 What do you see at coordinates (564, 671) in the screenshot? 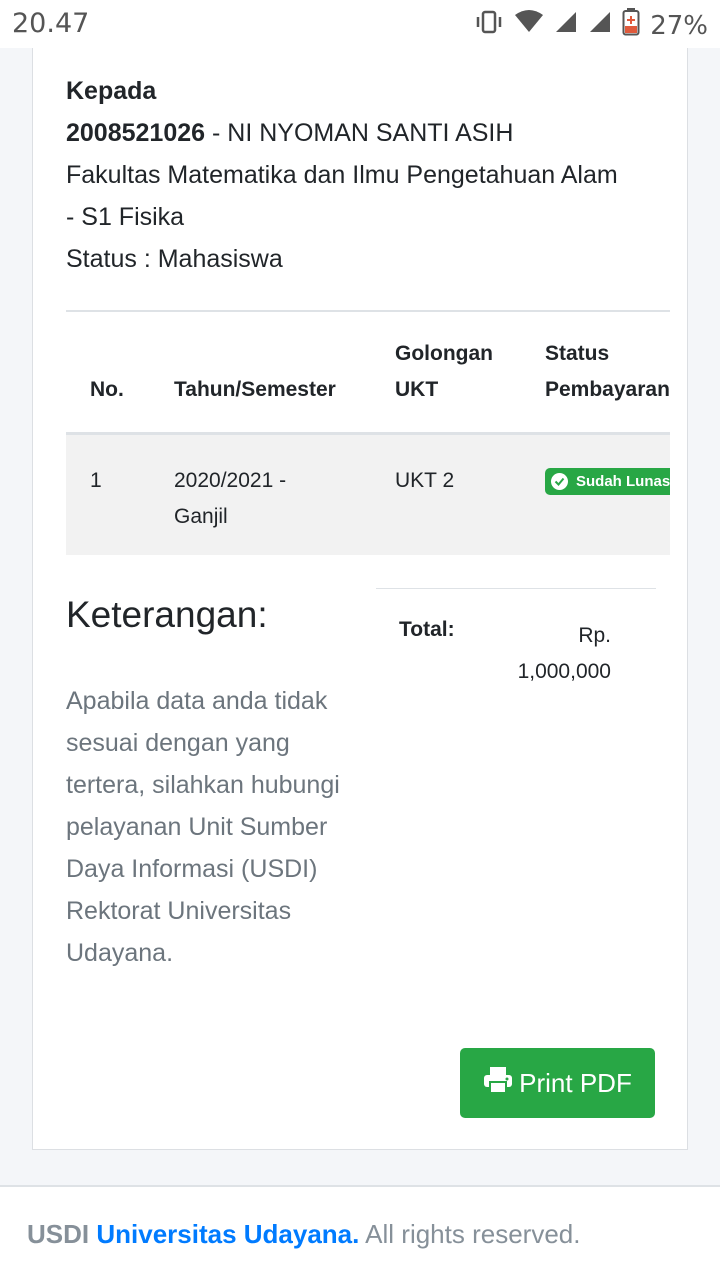
I see `total-amount: 1,000,000` at bounding box center [564, 671].